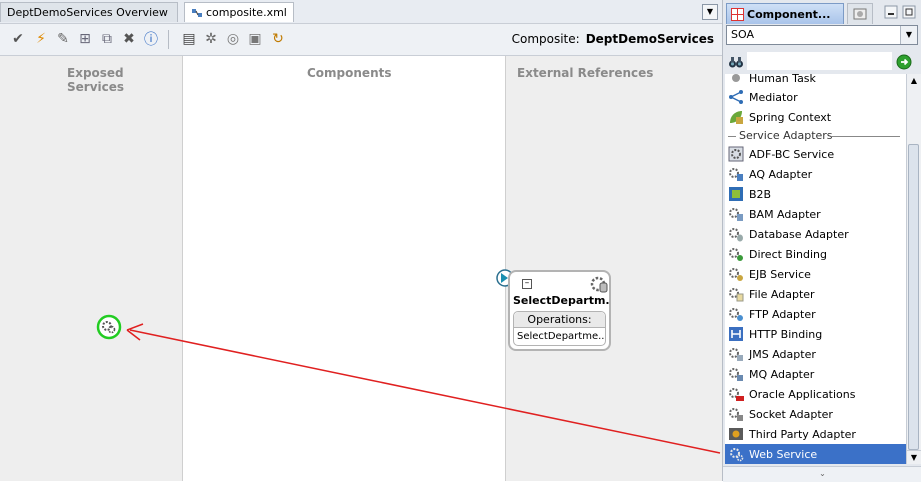 The width and height of the screenshot is (921, 482). Describe the element at coordinates (736, 334) in the screenshot. I see `http-binding-icon` at that location.